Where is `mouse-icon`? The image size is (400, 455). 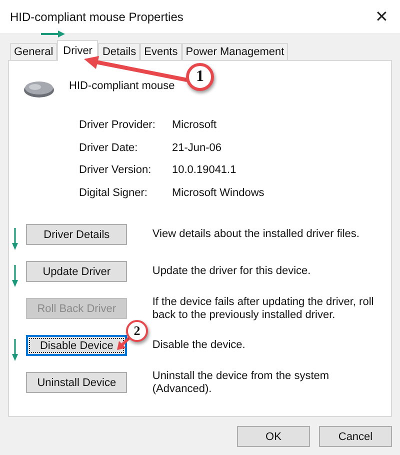
mouse-icon is located at coordinates (39, 89).